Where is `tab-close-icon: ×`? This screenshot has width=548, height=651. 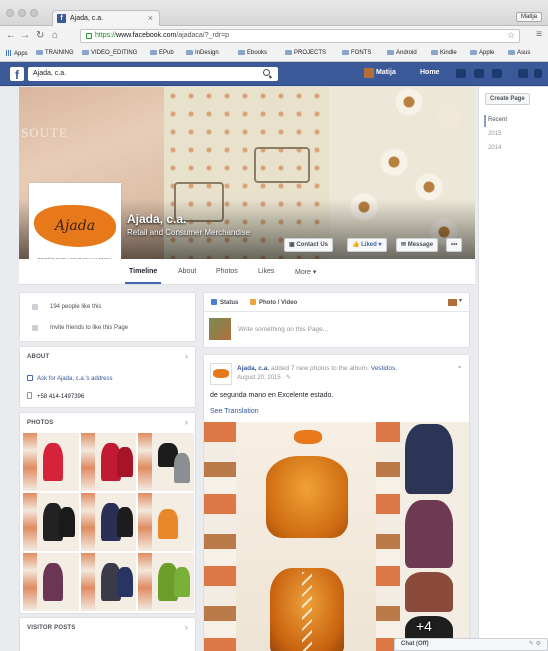
tab-close-icon: × is located at coordinates (150, 18).